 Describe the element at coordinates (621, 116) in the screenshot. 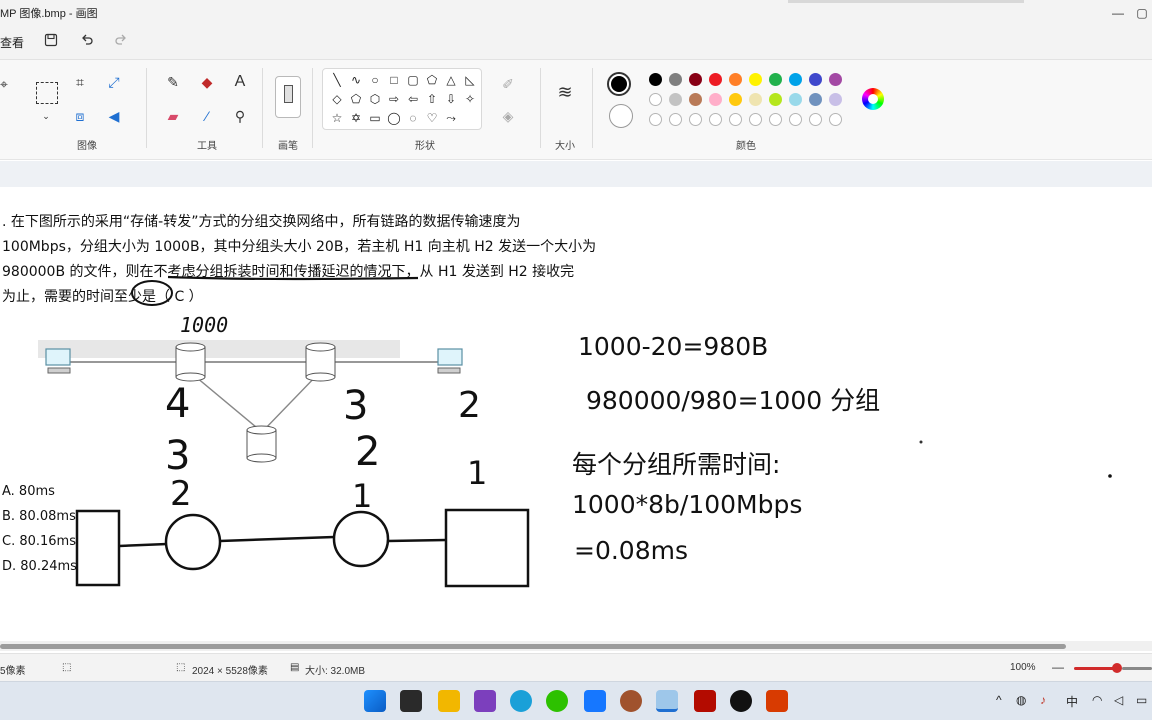

I see `color2-button` at that location.